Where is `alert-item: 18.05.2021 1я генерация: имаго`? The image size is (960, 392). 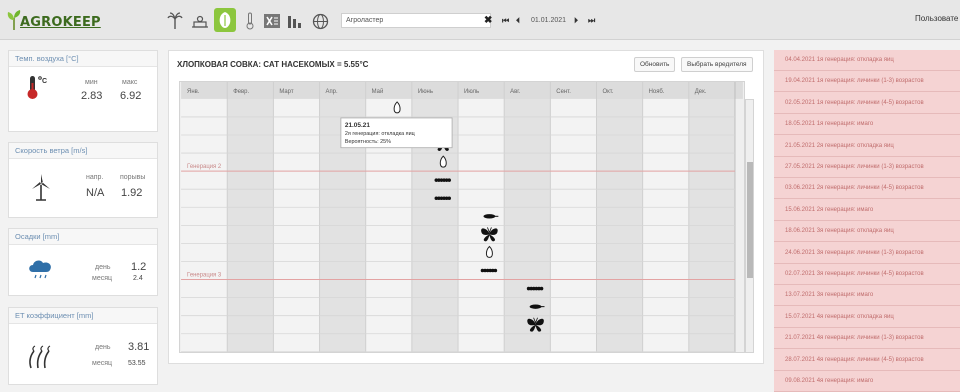 alert-item: 18.05.2021 1я генерация: имаго is located at coordinates (867, 125).